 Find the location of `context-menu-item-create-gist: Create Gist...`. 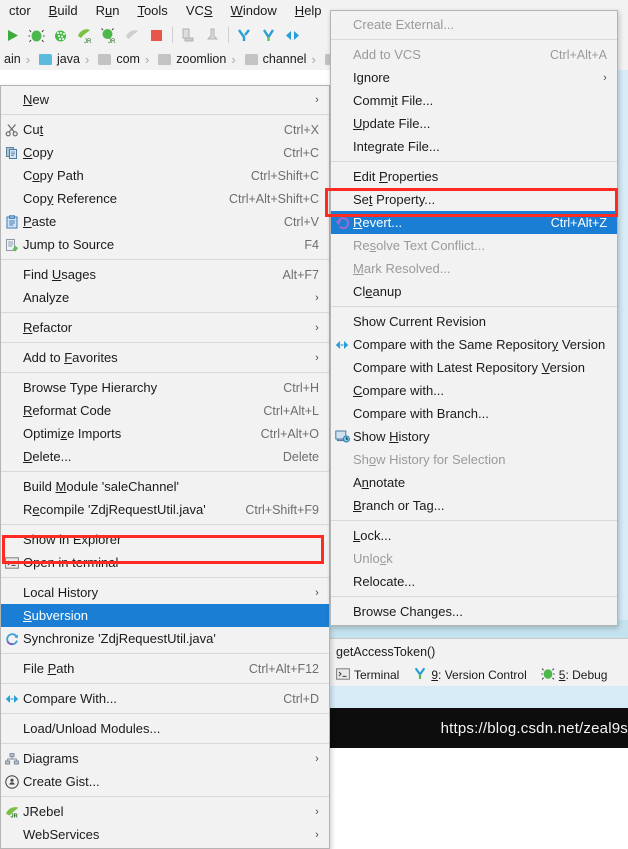

context-menu-item-create-gist: Create Gist... is located at coordinates (165, 781).